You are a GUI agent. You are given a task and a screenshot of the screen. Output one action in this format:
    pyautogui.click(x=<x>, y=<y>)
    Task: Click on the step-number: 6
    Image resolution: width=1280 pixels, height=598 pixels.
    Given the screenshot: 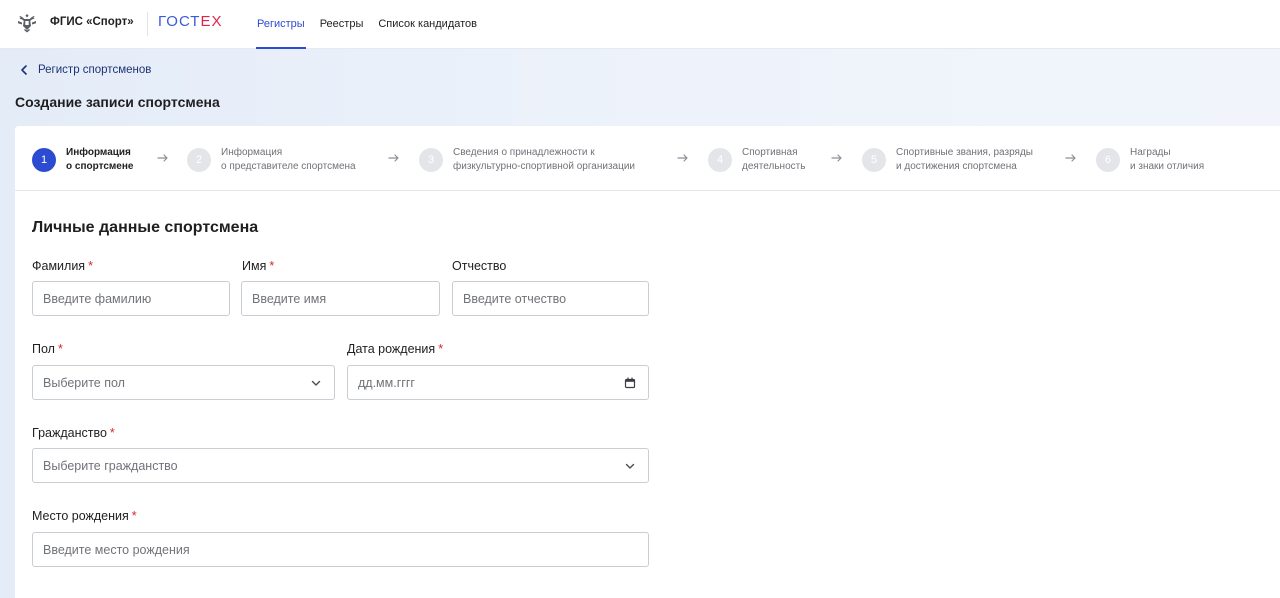 What is the action you would take?
    pyautogui.click(x=1108, y=160)
    